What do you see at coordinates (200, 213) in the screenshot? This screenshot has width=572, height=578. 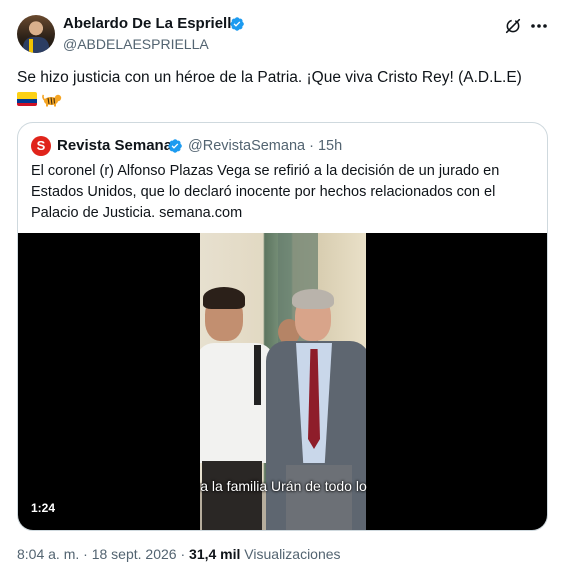 I see `quoted-link: semana.com` at bounding box center [200, 213].